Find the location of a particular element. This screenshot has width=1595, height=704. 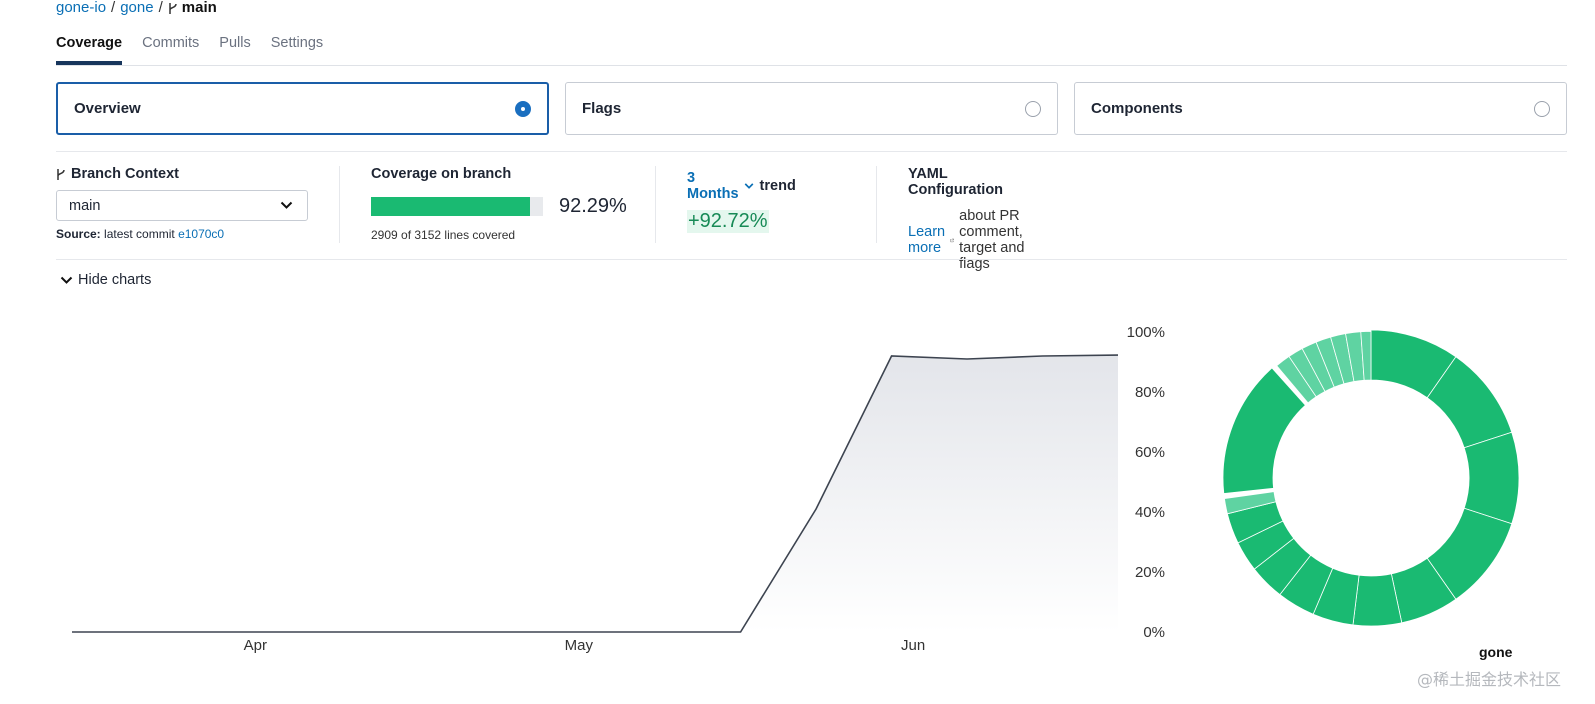

hide-charts-label: Hide charts is located at coordinates (115, 280).